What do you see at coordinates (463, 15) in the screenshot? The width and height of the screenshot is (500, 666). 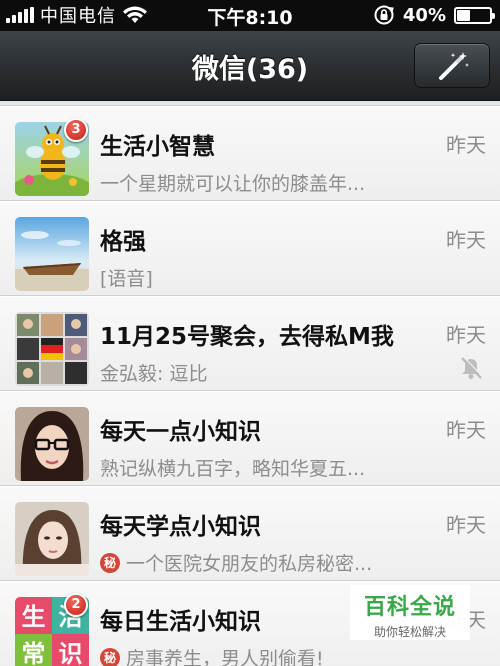 I see `battery-fill` at bounding box center [463, 15].